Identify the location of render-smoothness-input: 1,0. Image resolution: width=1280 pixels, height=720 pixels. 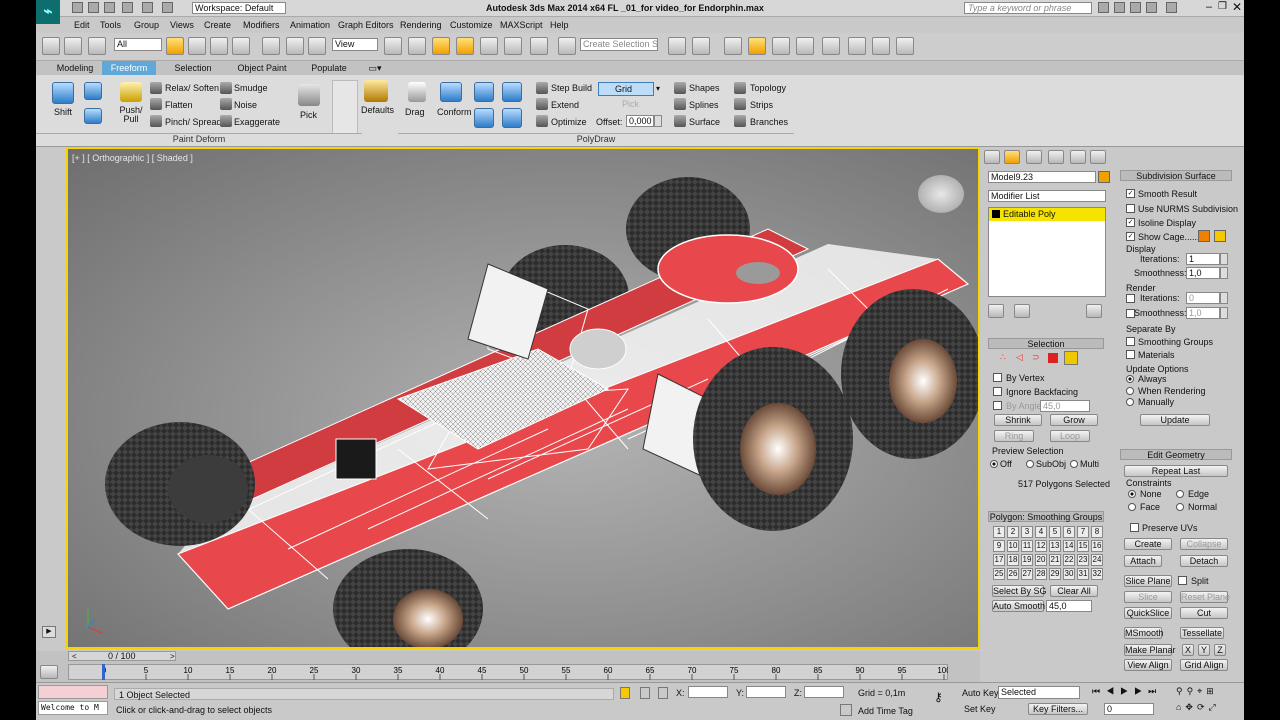
(1203, 313).